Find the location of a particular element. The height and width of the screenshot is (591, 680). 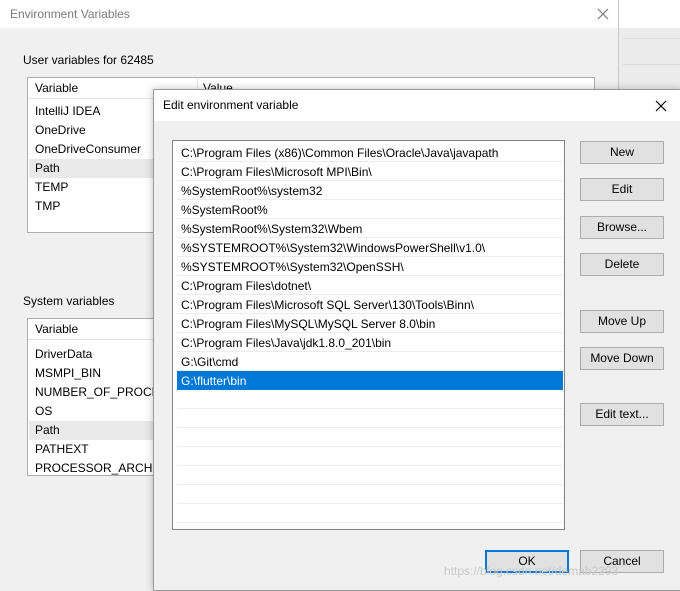

system-variable-row: Path is located at coordinates (47, 430).